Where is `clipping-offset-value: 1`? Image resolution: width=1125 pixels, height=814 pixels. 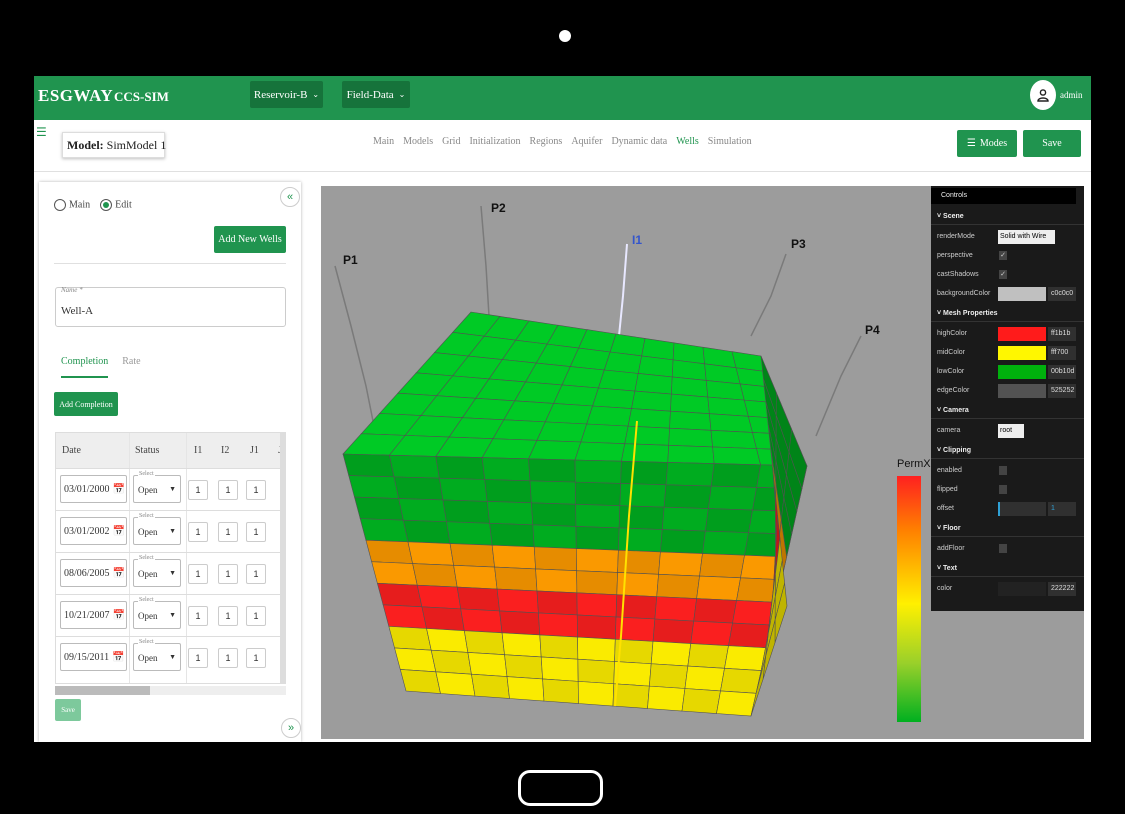 clipping-offset-value: 1 is located at coordinates (1062, 509).